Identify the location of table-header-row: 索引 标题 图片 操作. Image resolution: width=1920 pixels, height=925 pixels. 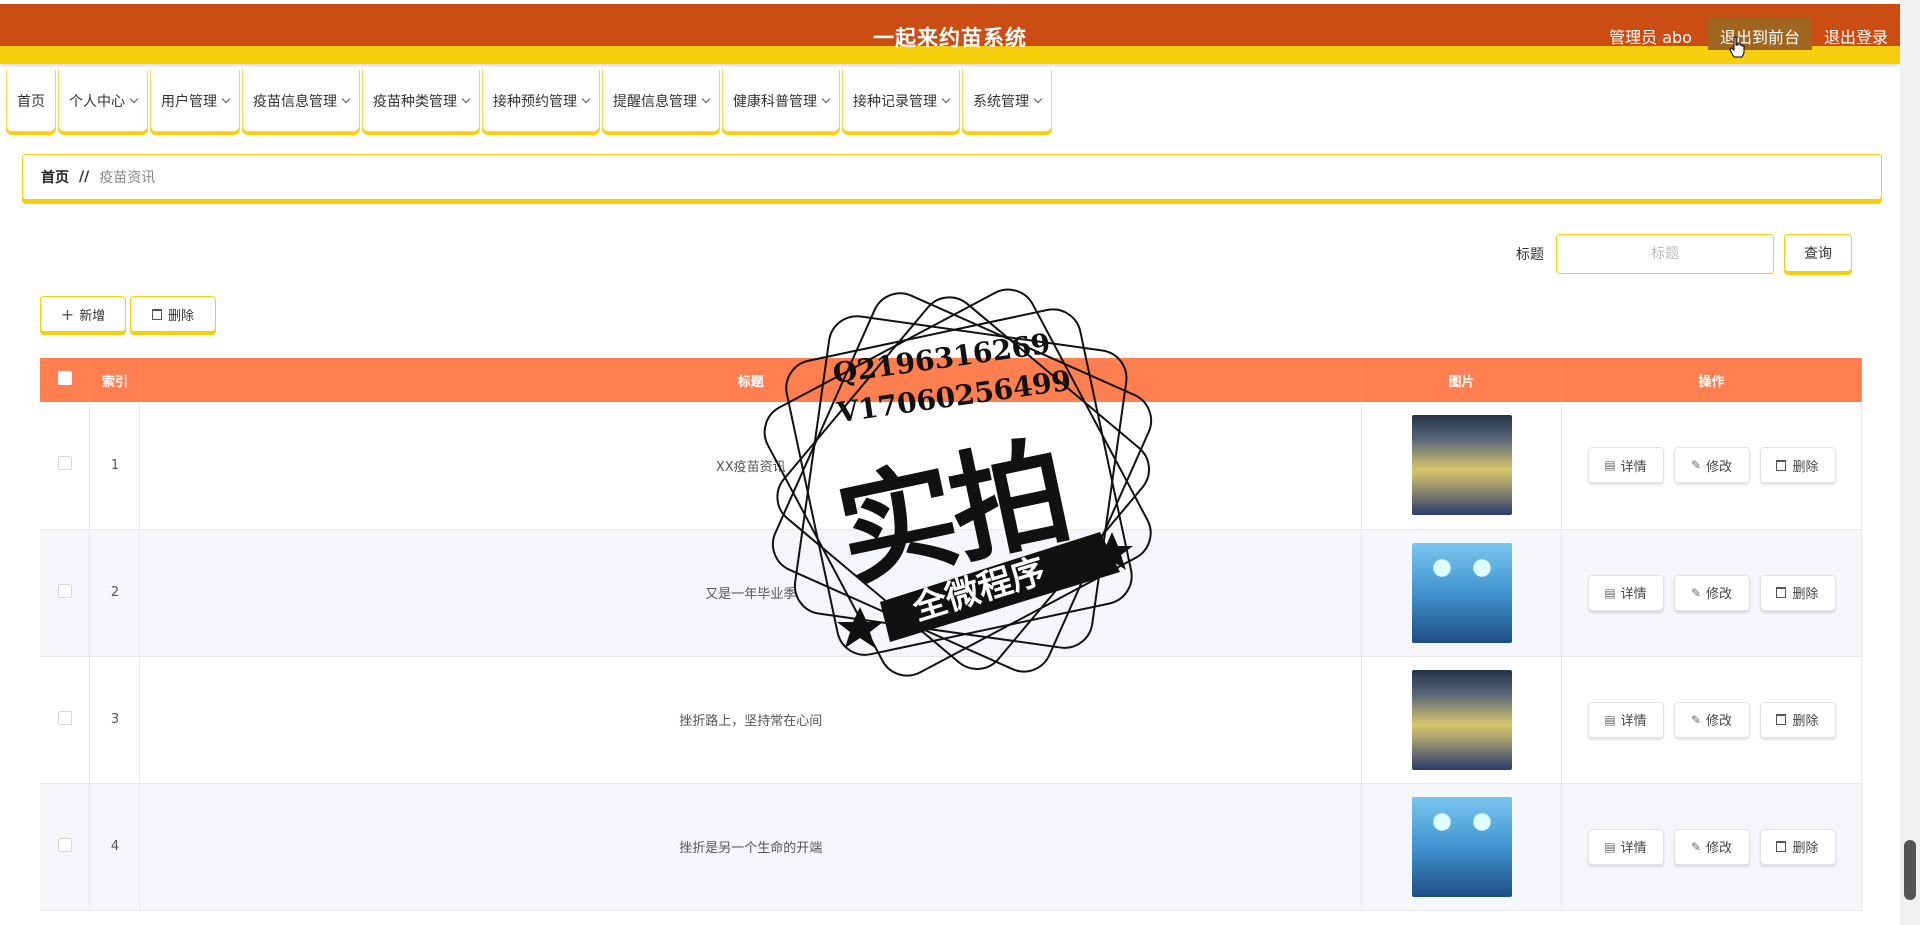
(951, 380).